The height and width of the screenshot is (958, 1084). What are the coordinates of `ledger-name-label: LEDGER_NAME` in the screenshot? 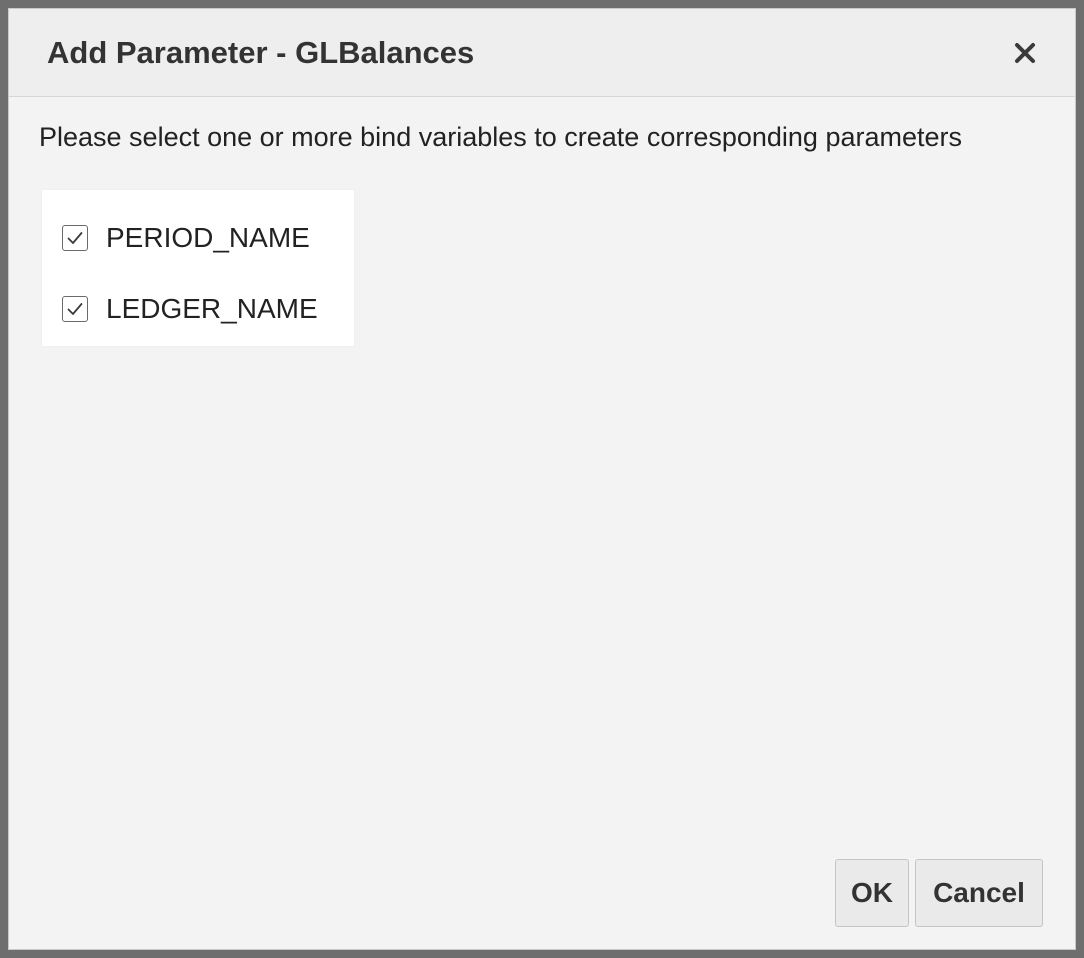 It's located at (212, 308).